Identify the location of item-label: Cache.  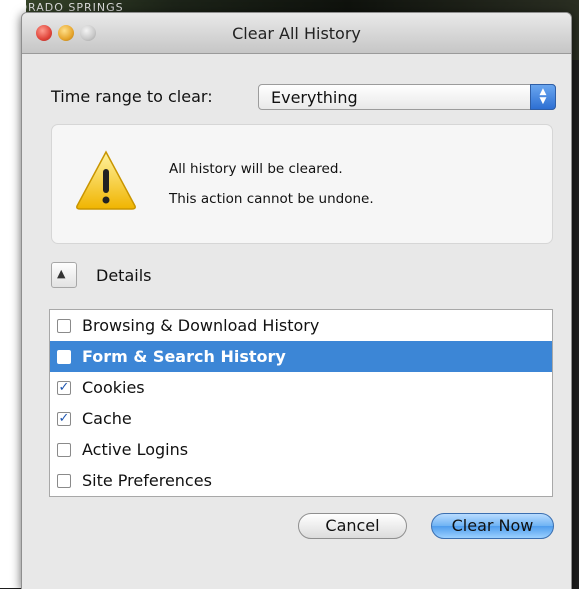
(107, 418).